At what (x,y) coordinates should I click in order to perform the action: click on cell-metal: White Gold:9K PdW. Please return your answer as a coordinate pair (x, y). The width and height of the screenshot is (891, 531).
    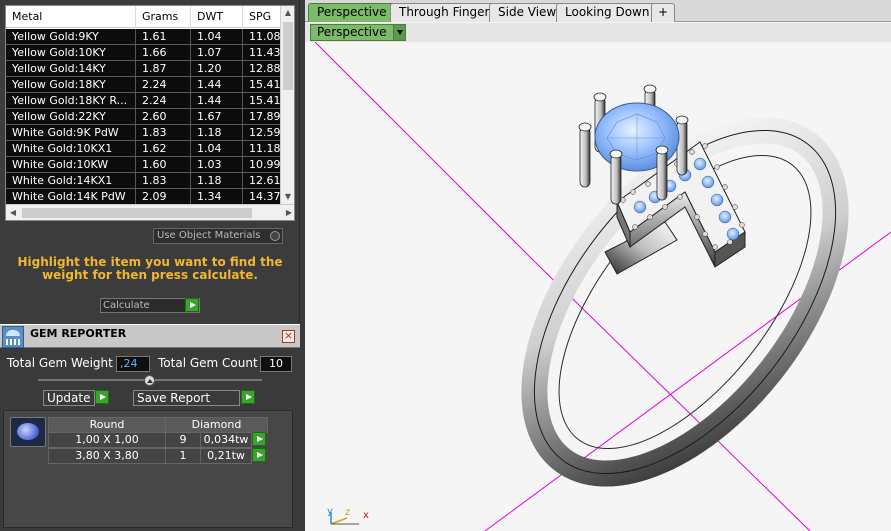
    Looking at the image, I should click on (71, 132).